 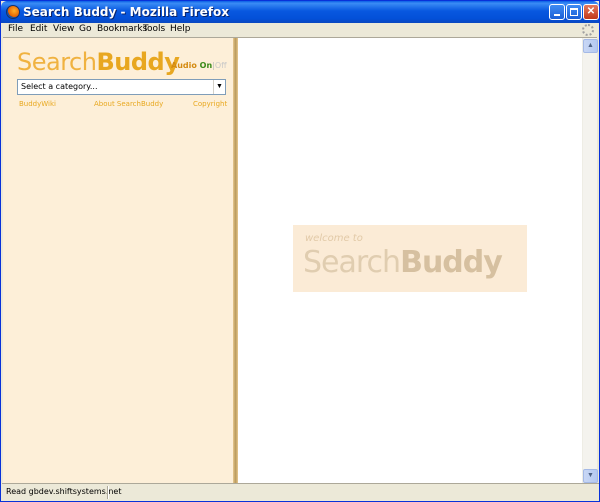 I want to click on scroll-up-icon: ▲, so click(x=590, y=46).